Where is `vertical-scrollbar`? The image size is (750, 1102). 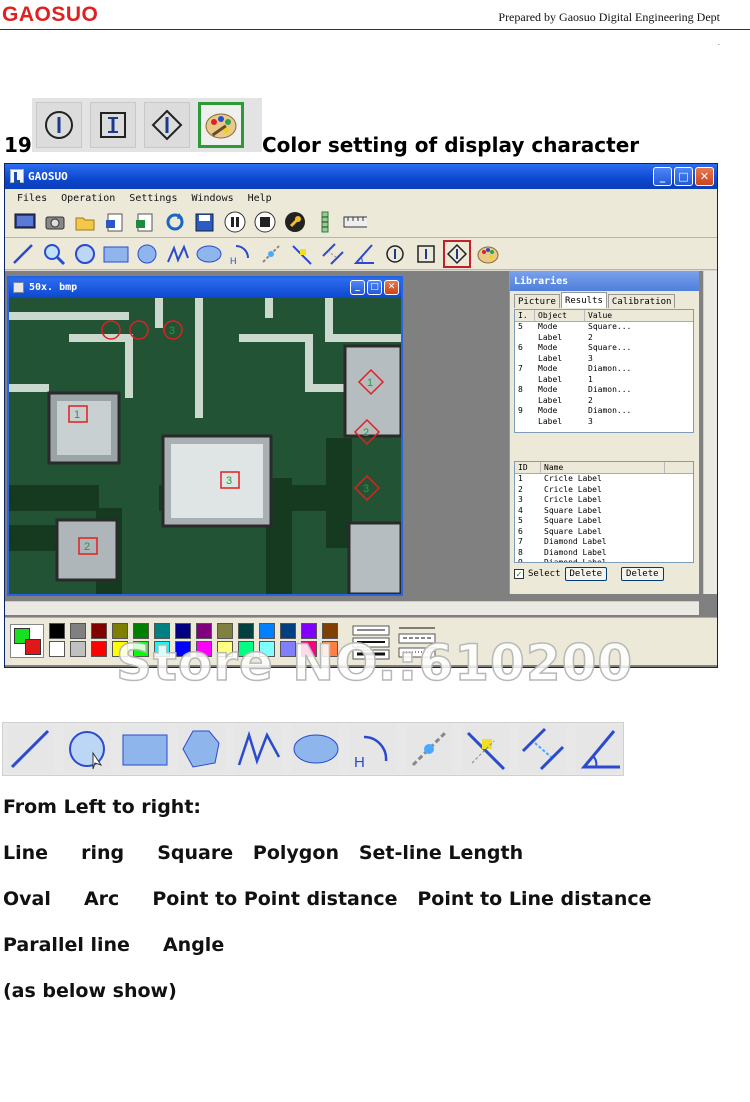
vertical-scrollbar is located at coordinates (710, 432).